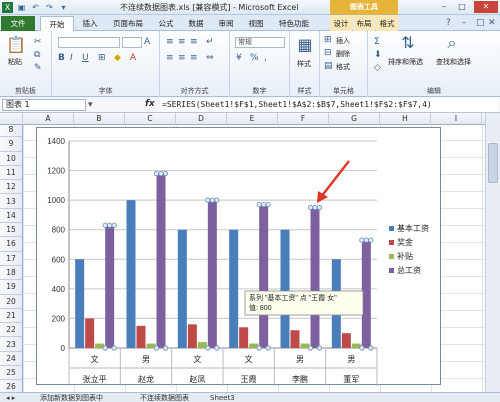  What do you see at coordinates (38, 42) in the screenshot?
I see `cut-icon: ✂` at bounding box center [38, 42].